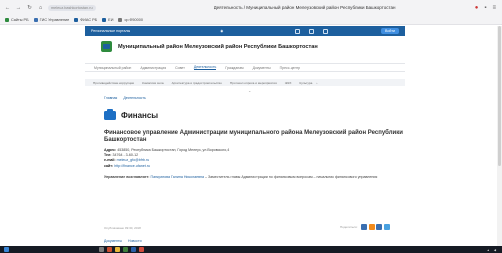 The width and height of the screenshot is (502, 253). What do you see at coordinates (113, 241) in the screenshot?
I see `footer-link-documents: Документы` at bounding box center [113, 241].